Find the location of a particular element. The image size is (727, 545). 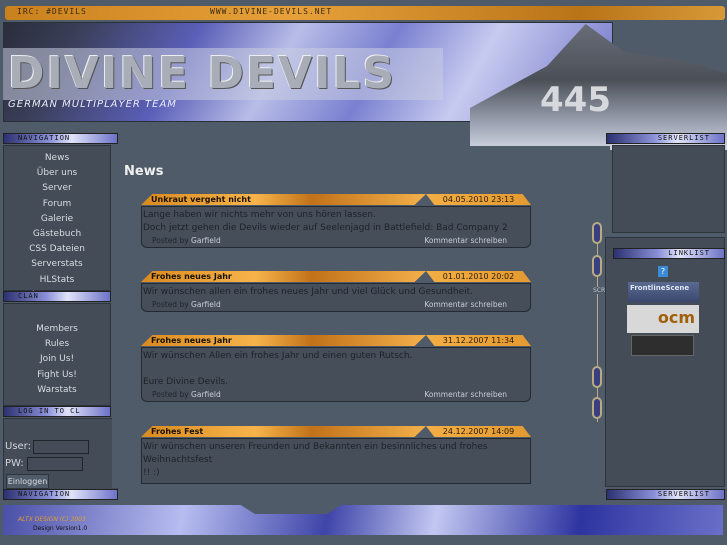

nav-guestbook: Gästebuch is located at coordinates (57, 234).